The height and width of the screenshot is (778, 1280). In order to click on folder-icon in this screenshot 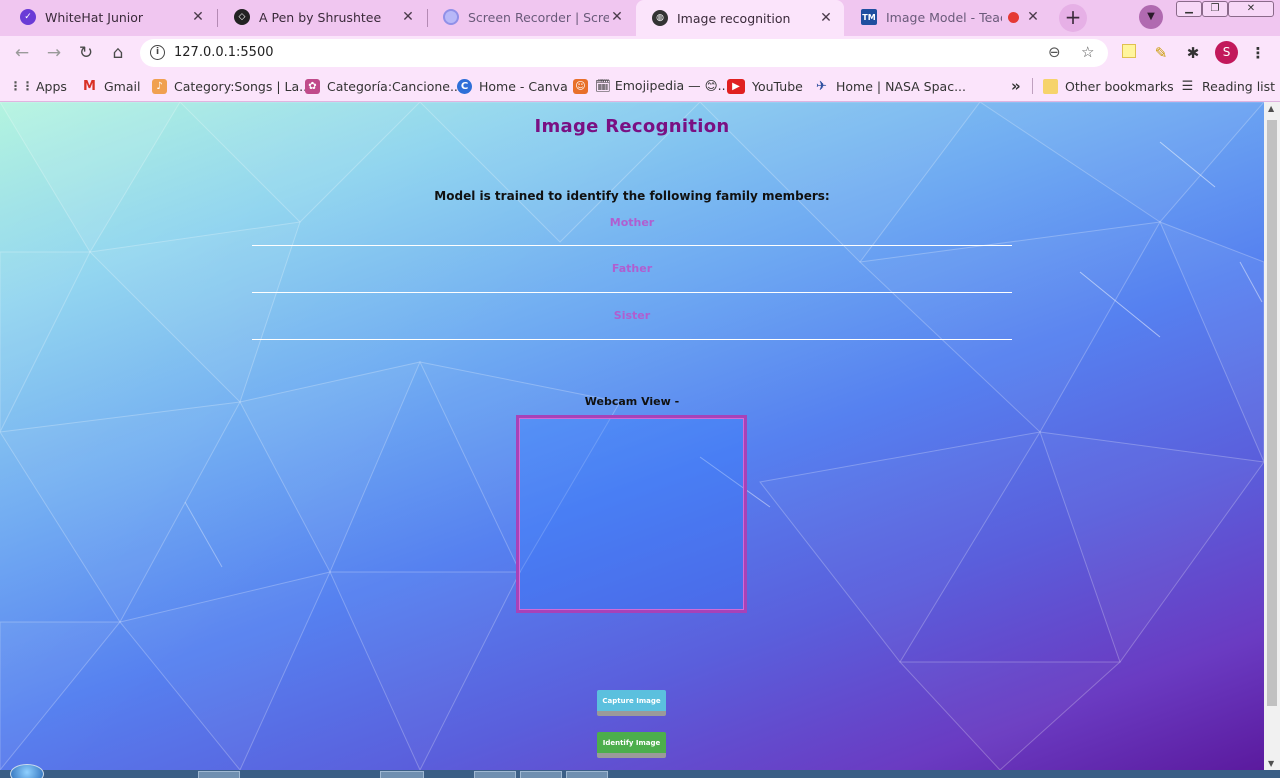, I will do `click(1050, 86)`.